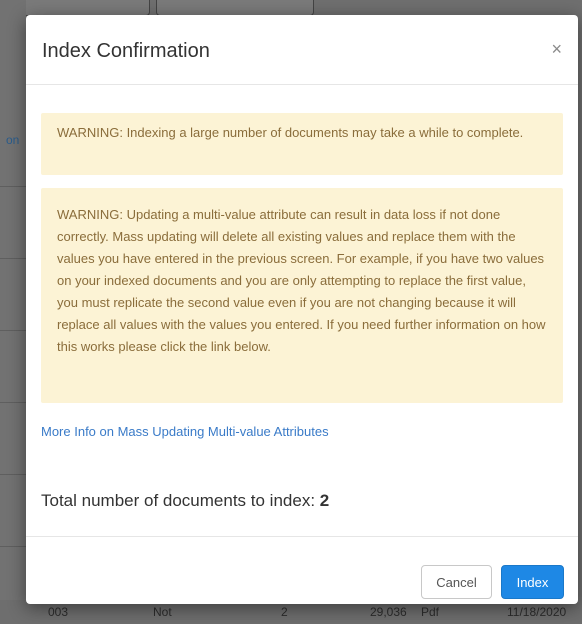 The image size is (582, 624). Describe the element at coordinates (302, 570) in the screenshot. I see `dialog-footer: Cancel Index` at that location.